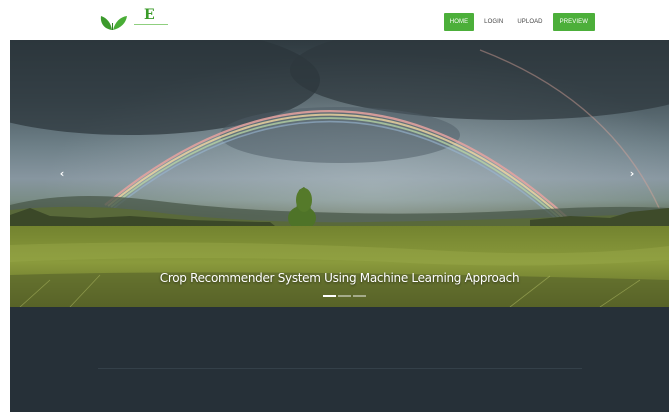  I want to click on carousel-next-button: ›, so click(632, 174).